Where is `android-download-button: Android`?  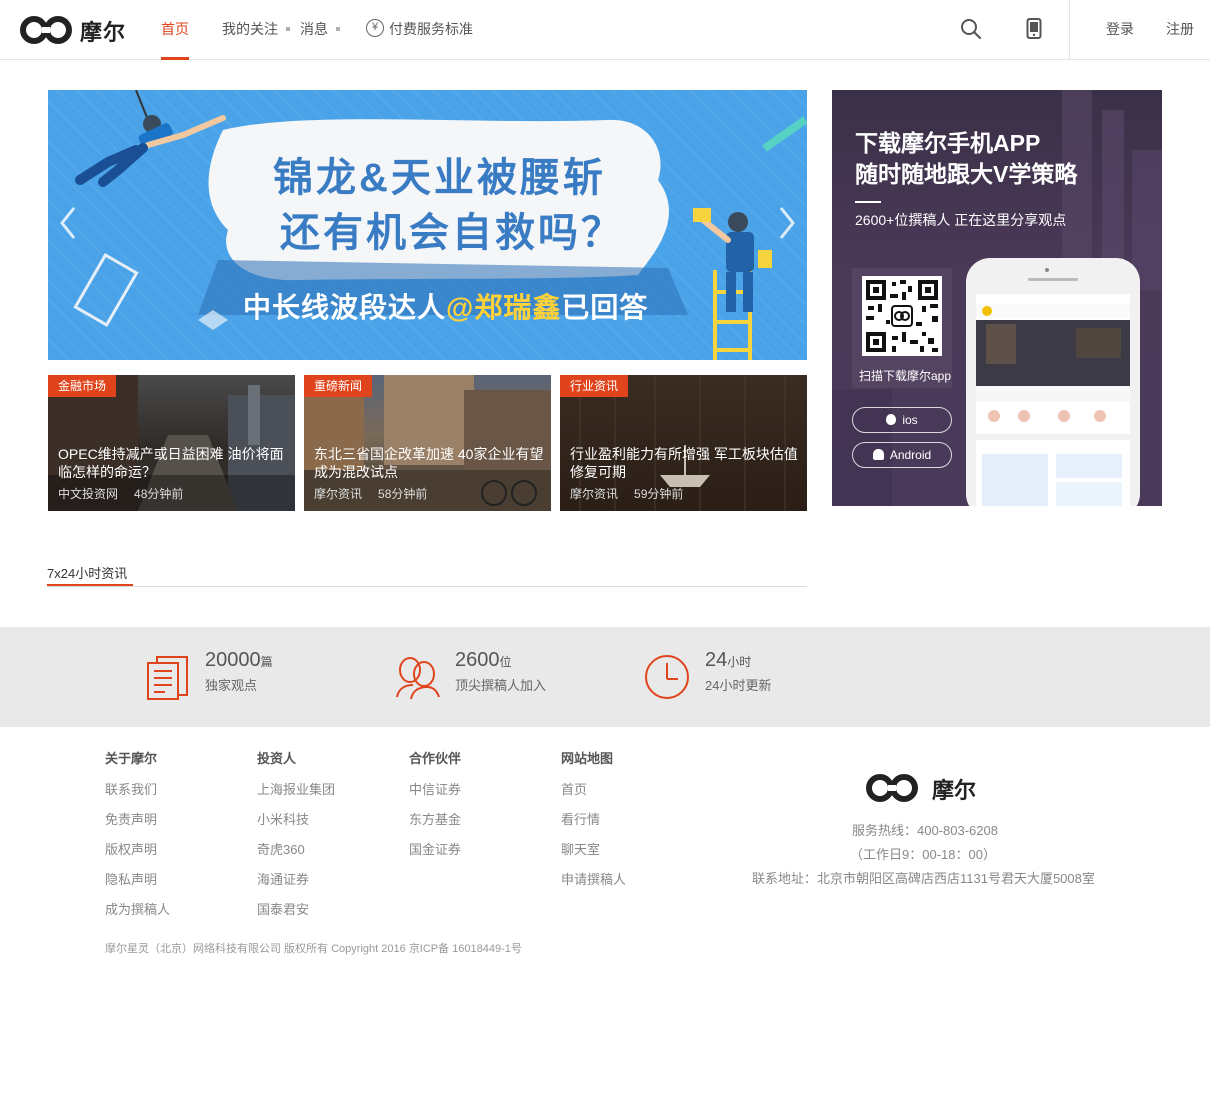 android-download-button: Android is located at coordinates (902, 455).